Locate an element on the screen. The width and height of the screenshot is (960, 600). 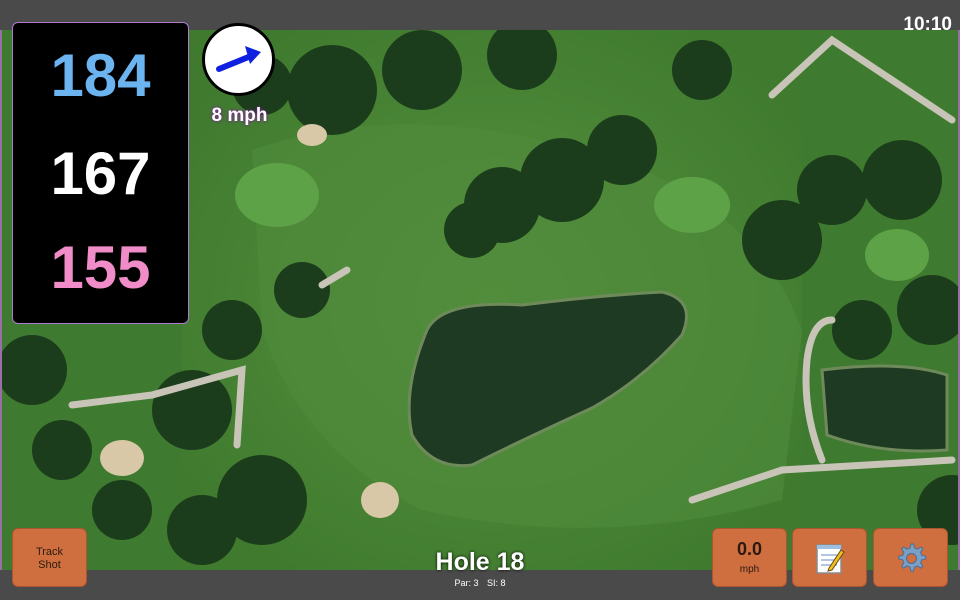
hole-title: Hole 18 is located at coordinates (480, 562).